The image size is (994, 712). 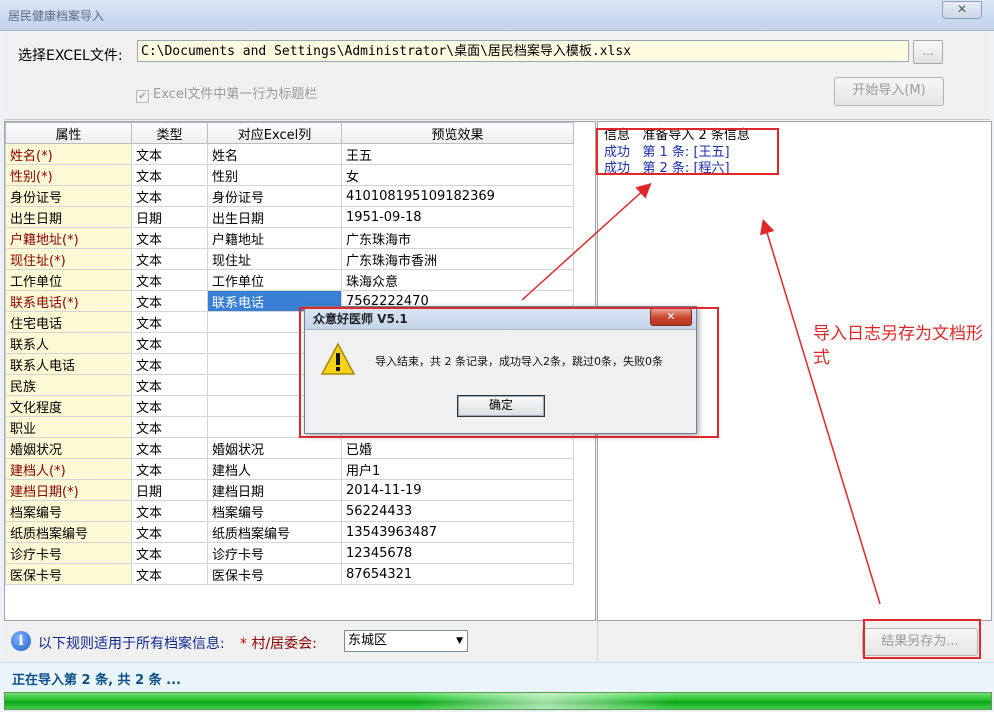 What do you see at coordinates (457, 532) in the screenshot?
I see `cell-preview: 13543963487` at bounding box center [457, 532].